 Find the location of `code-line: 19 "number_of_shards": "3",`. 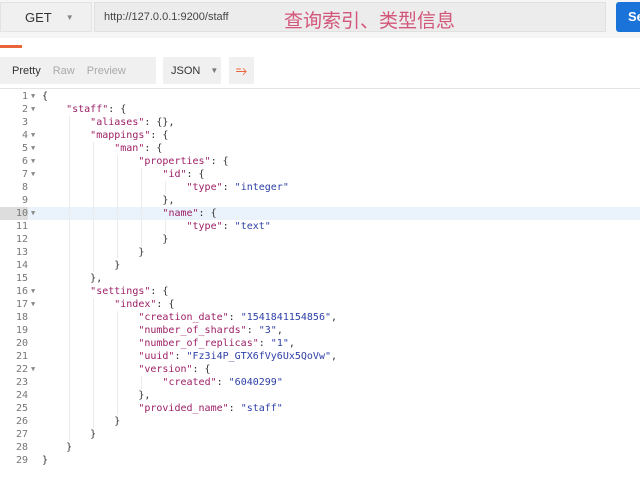

code-line: 19 "number_of_shards": "3", is located at coordinates (320, 330).